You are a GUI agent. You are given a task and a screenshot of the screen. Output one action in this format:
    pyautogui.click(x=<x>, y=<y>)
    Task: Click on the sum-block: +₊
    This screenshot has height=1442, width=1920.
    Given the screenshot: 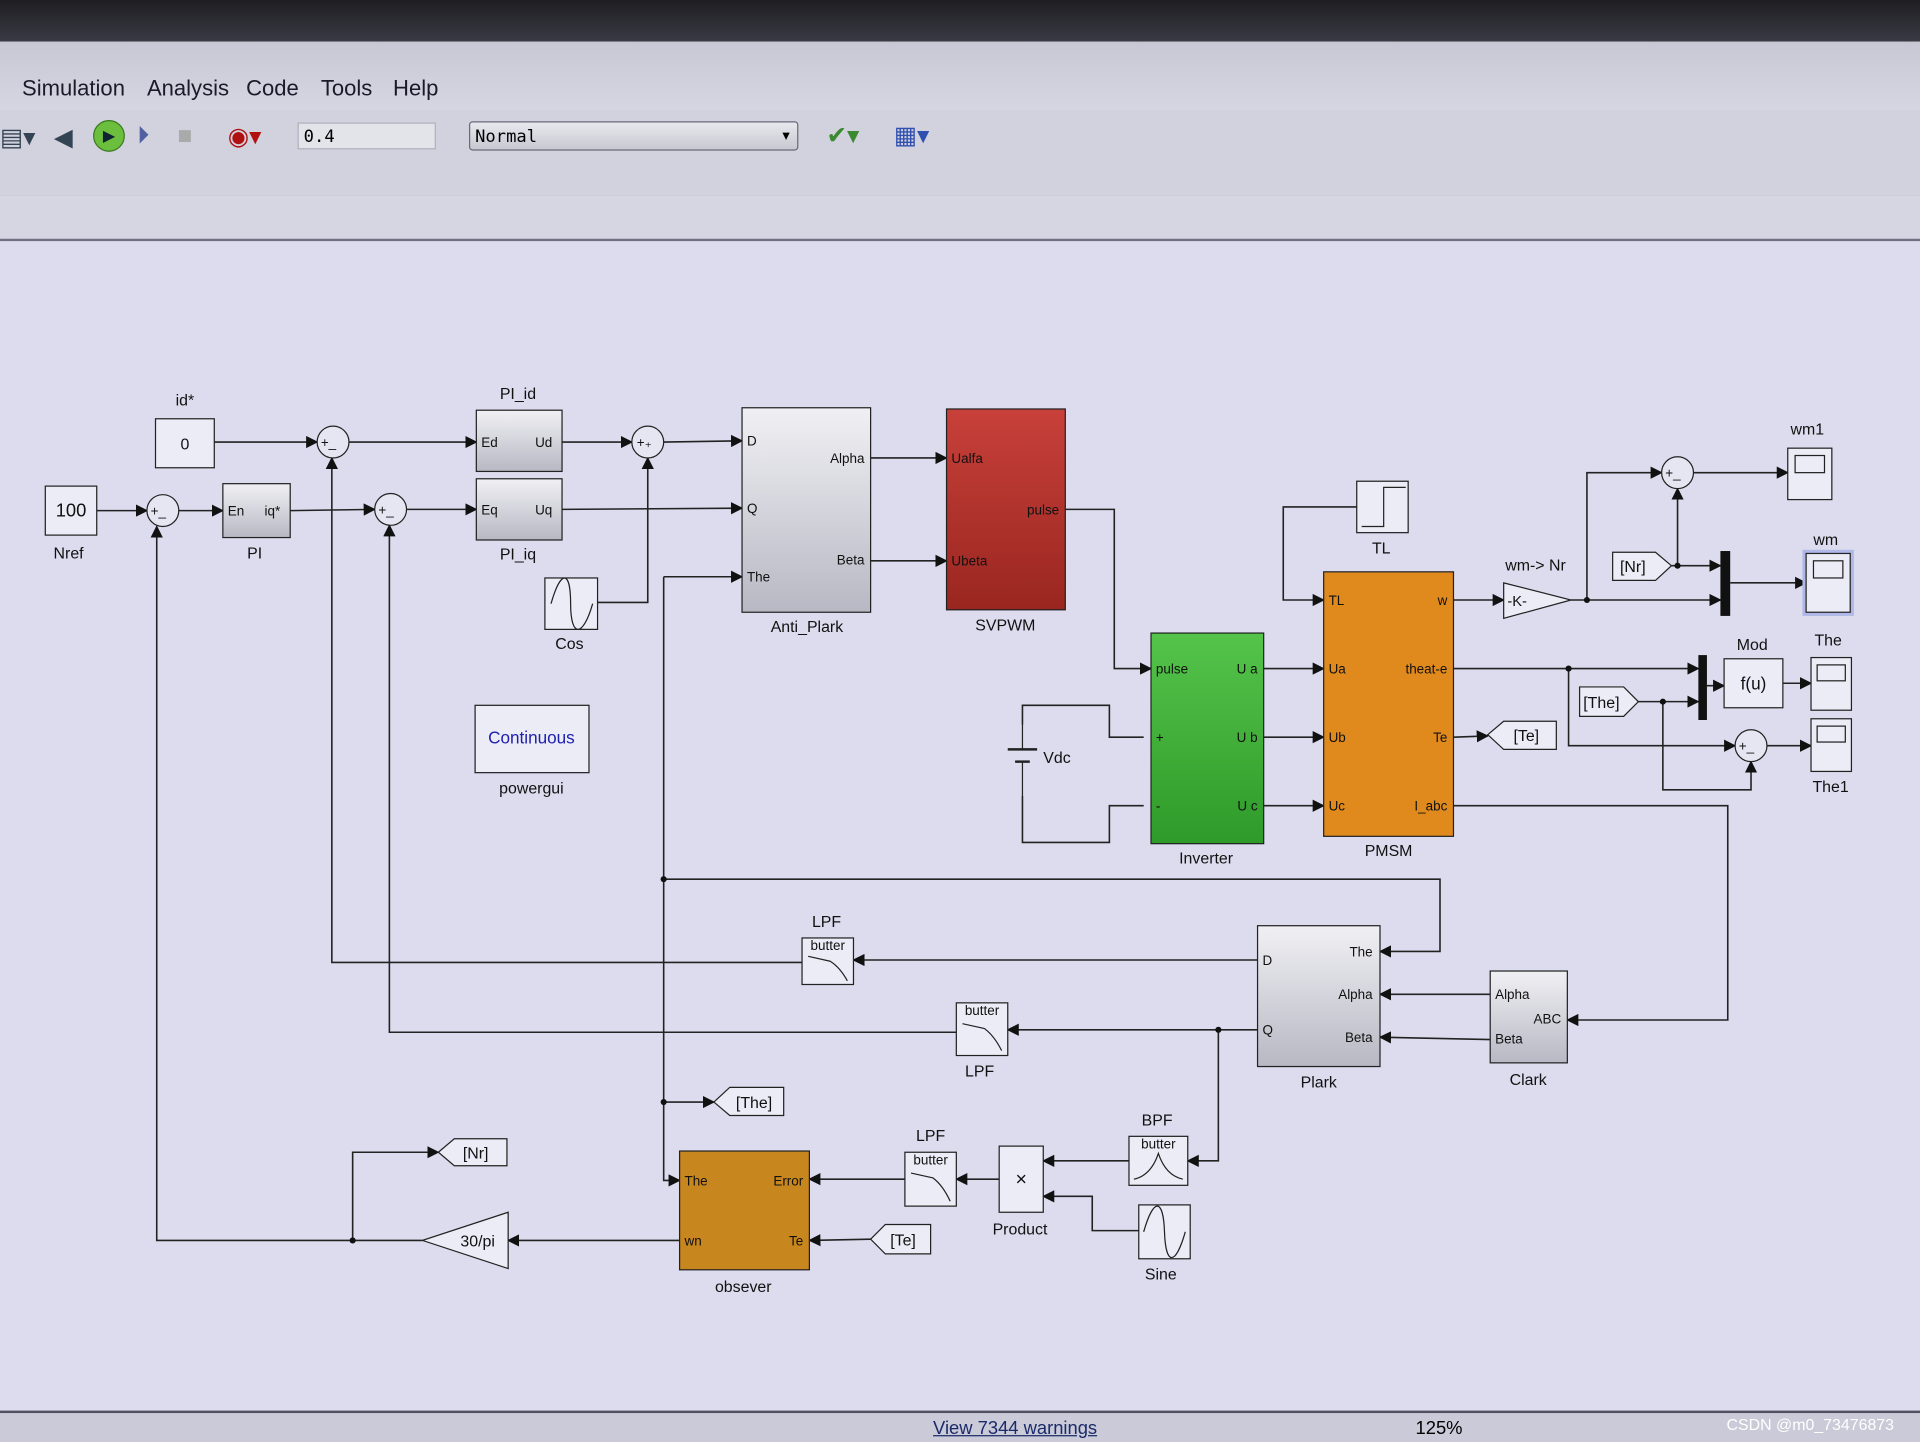 What is the action you would take?
    pyautogui.click(x=648, y=442)
    